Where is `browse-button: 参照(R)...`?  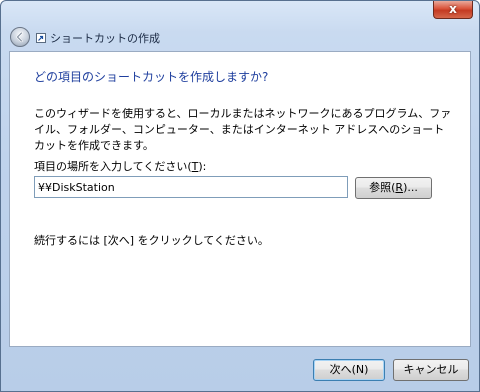 browse-button: 参照(R)... is located at coordinates (393, 188).